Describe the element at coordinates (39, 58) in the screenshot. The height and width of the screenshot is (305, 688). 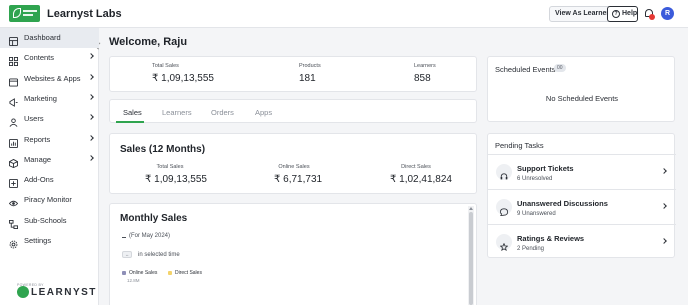
I see `sidebar-item-label: Contents` at that location.